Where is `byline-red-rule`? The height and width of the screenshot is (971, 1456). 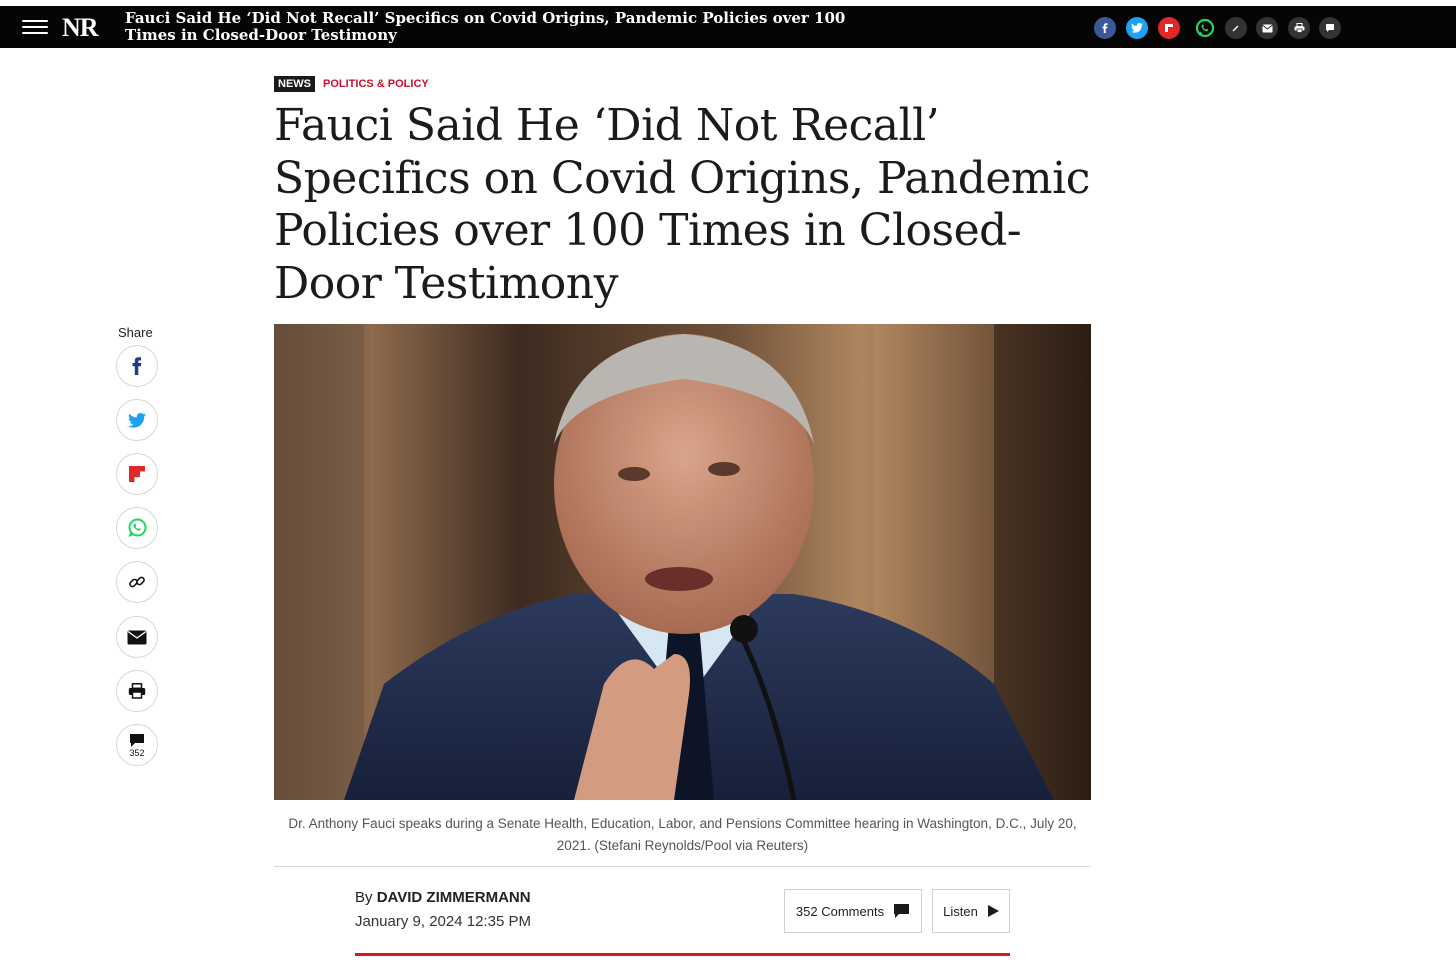
byline-red-rule is located at coordinates (682, 954).